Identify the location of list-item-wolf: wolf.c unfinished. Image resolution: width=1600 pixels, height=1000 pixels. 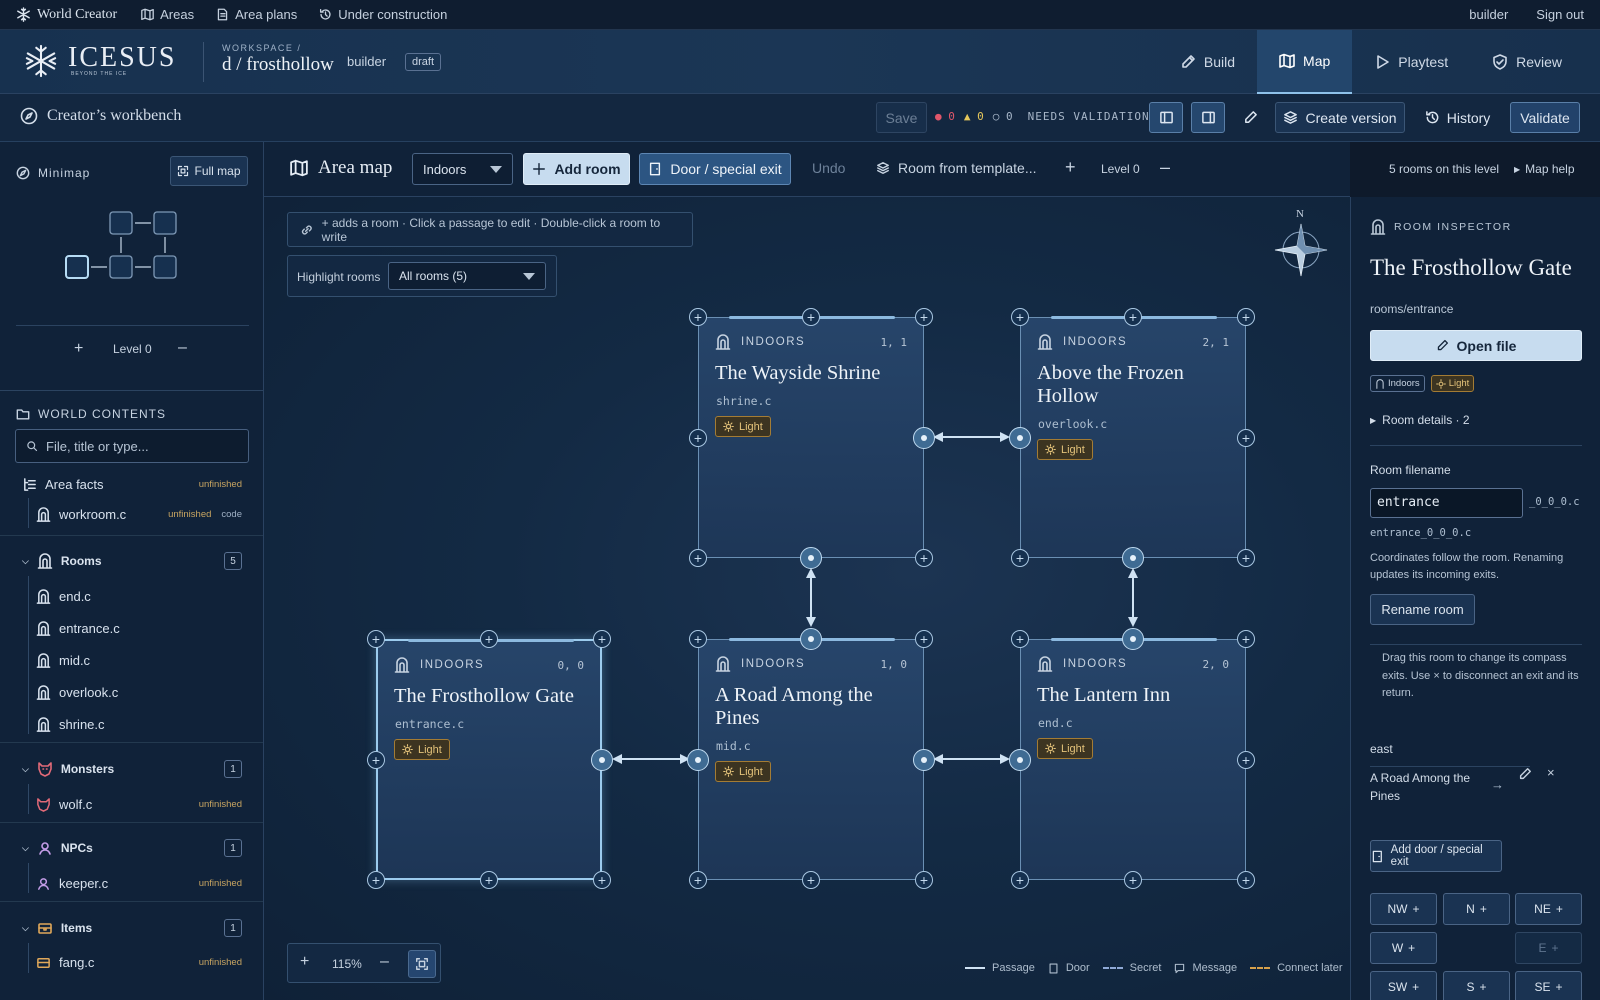
(131, 804).